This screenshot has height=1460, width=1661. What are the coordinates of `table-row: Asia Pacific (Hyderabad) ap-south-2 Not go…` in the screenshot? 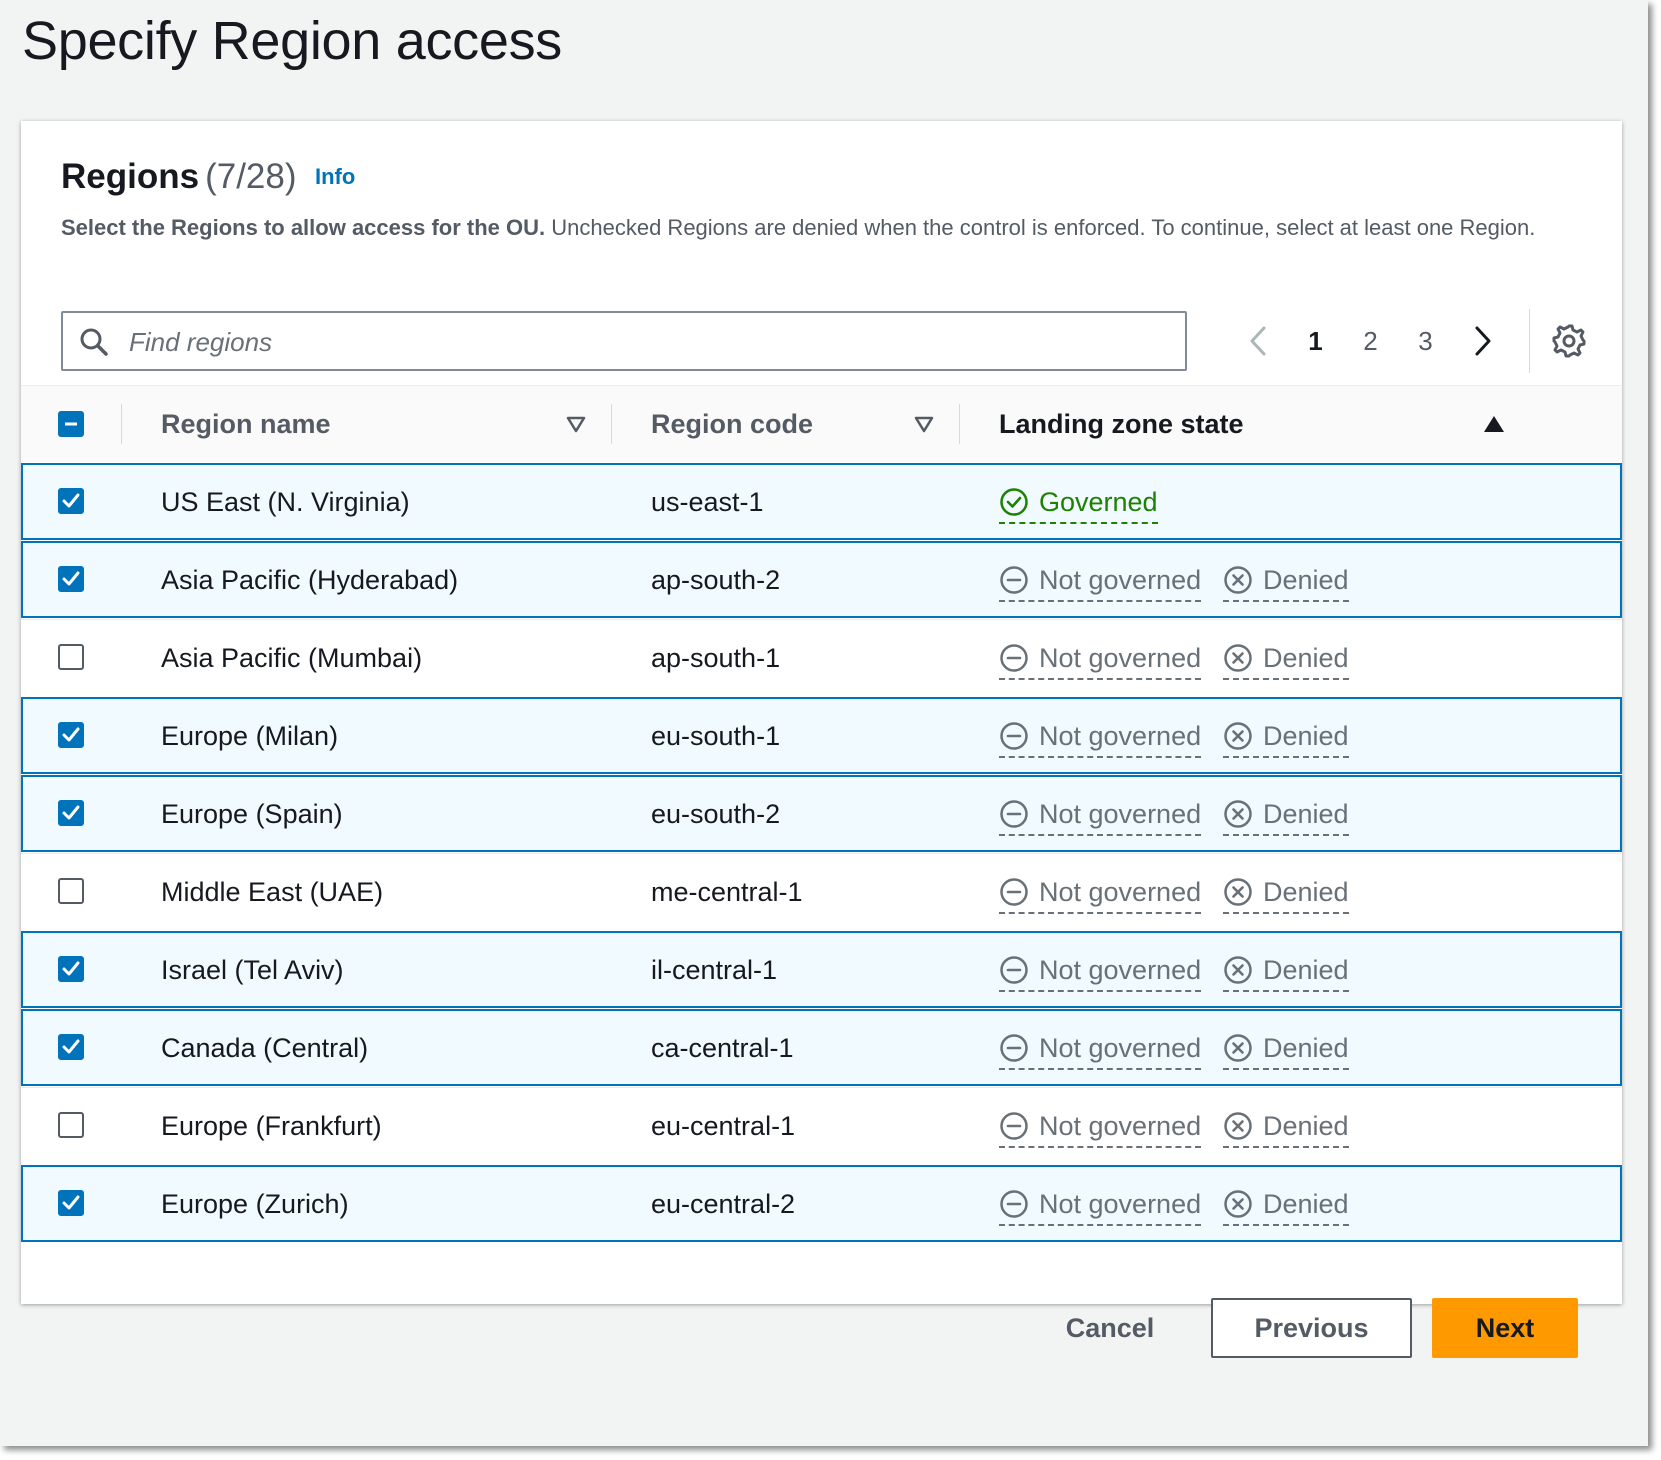 It's located at (821, 579).